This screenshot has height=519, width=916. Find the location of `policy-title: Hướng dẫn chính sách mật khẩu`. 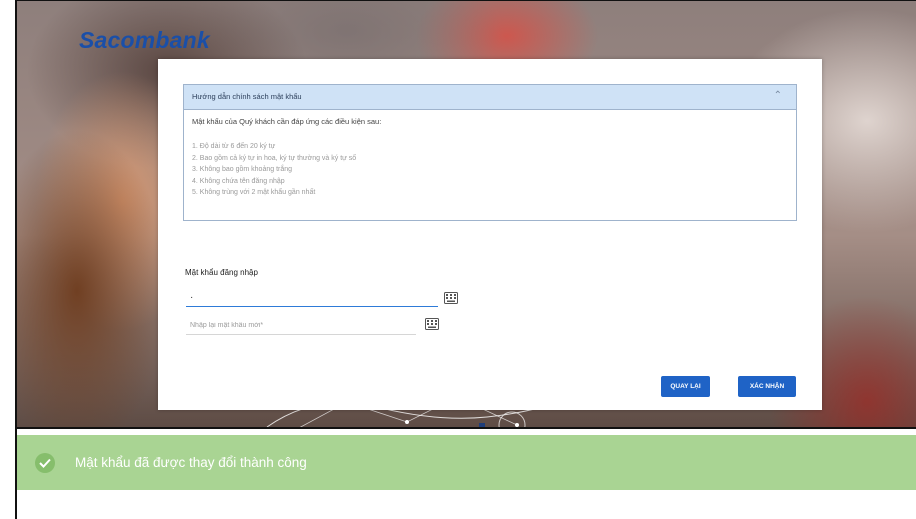

policy-title: Hướng dẫn chính sách mật khẩu is located at coordinates (247, 96).